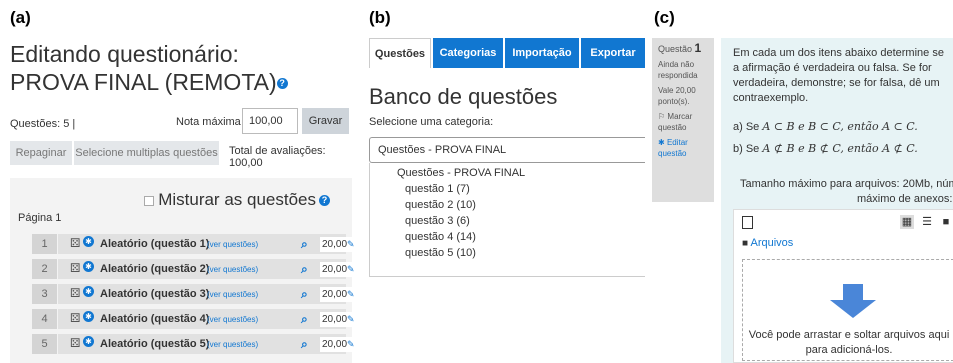 This screenshot has width=953, height=363. What do you see at coordinates (468, 53) in the screenshot?
I see `tab-categories: Categorias` at bounding box center [468, 53].